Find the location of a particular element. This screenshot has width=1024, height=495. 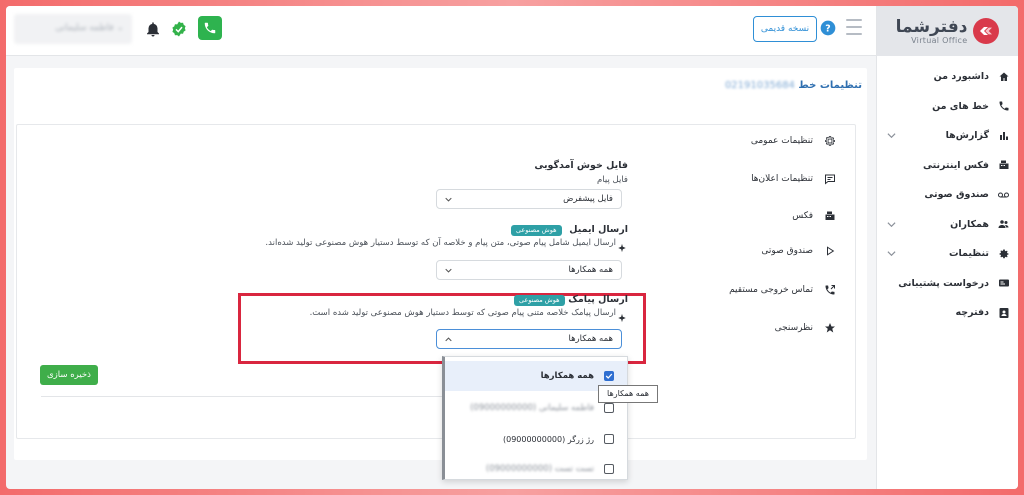

sidebar-item-support: درخواست پشتیبانی is located at coordinates (947, 284).